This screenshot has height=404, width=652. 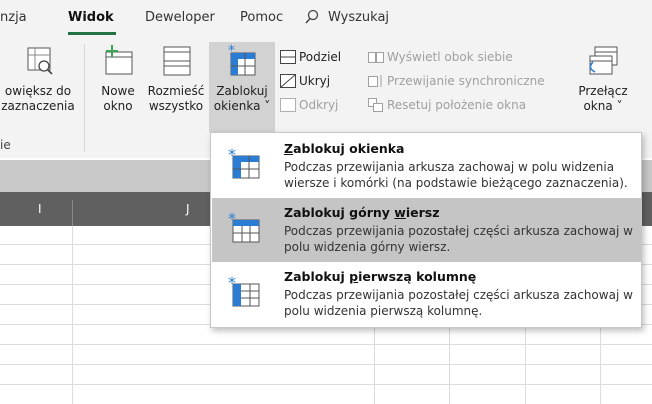 I want to click on switch-windows-icon, so click(x=603, y=60).